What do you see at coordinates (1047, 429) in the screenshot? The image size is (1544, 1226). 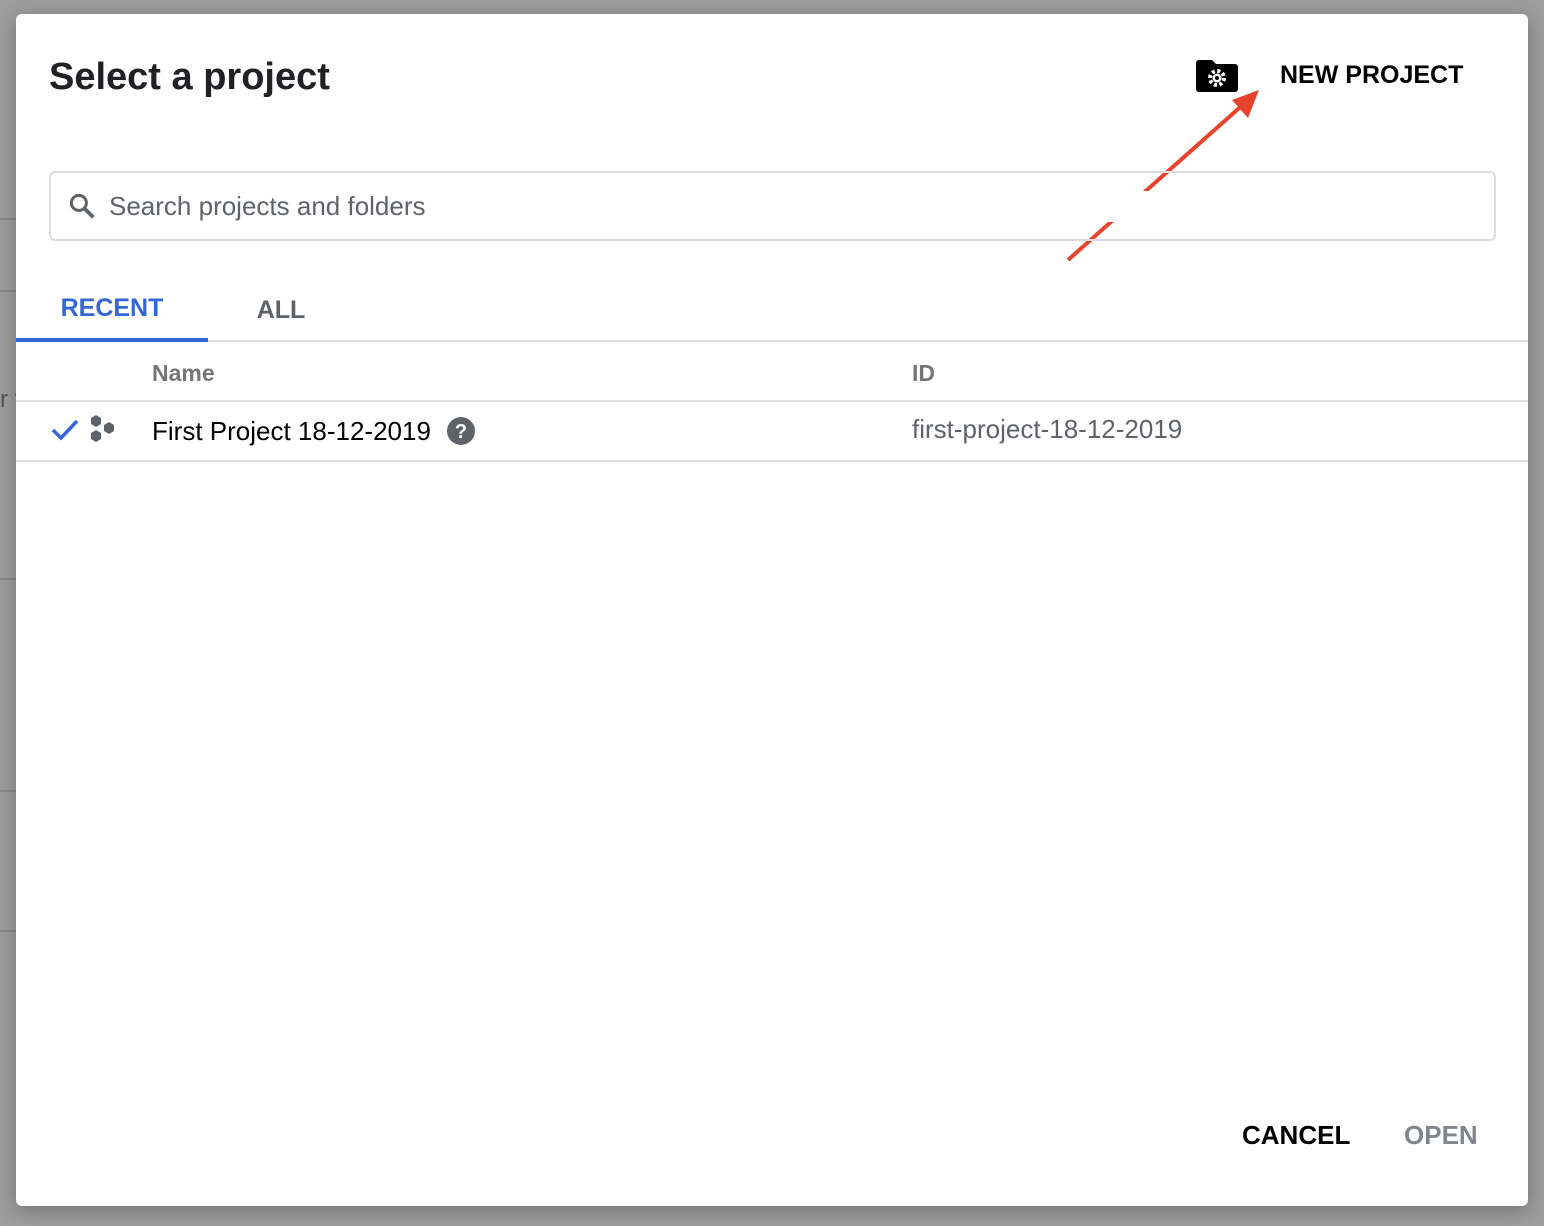 I see `project-id: first-project-18-12-2019` at bounding box center [1047, 429].